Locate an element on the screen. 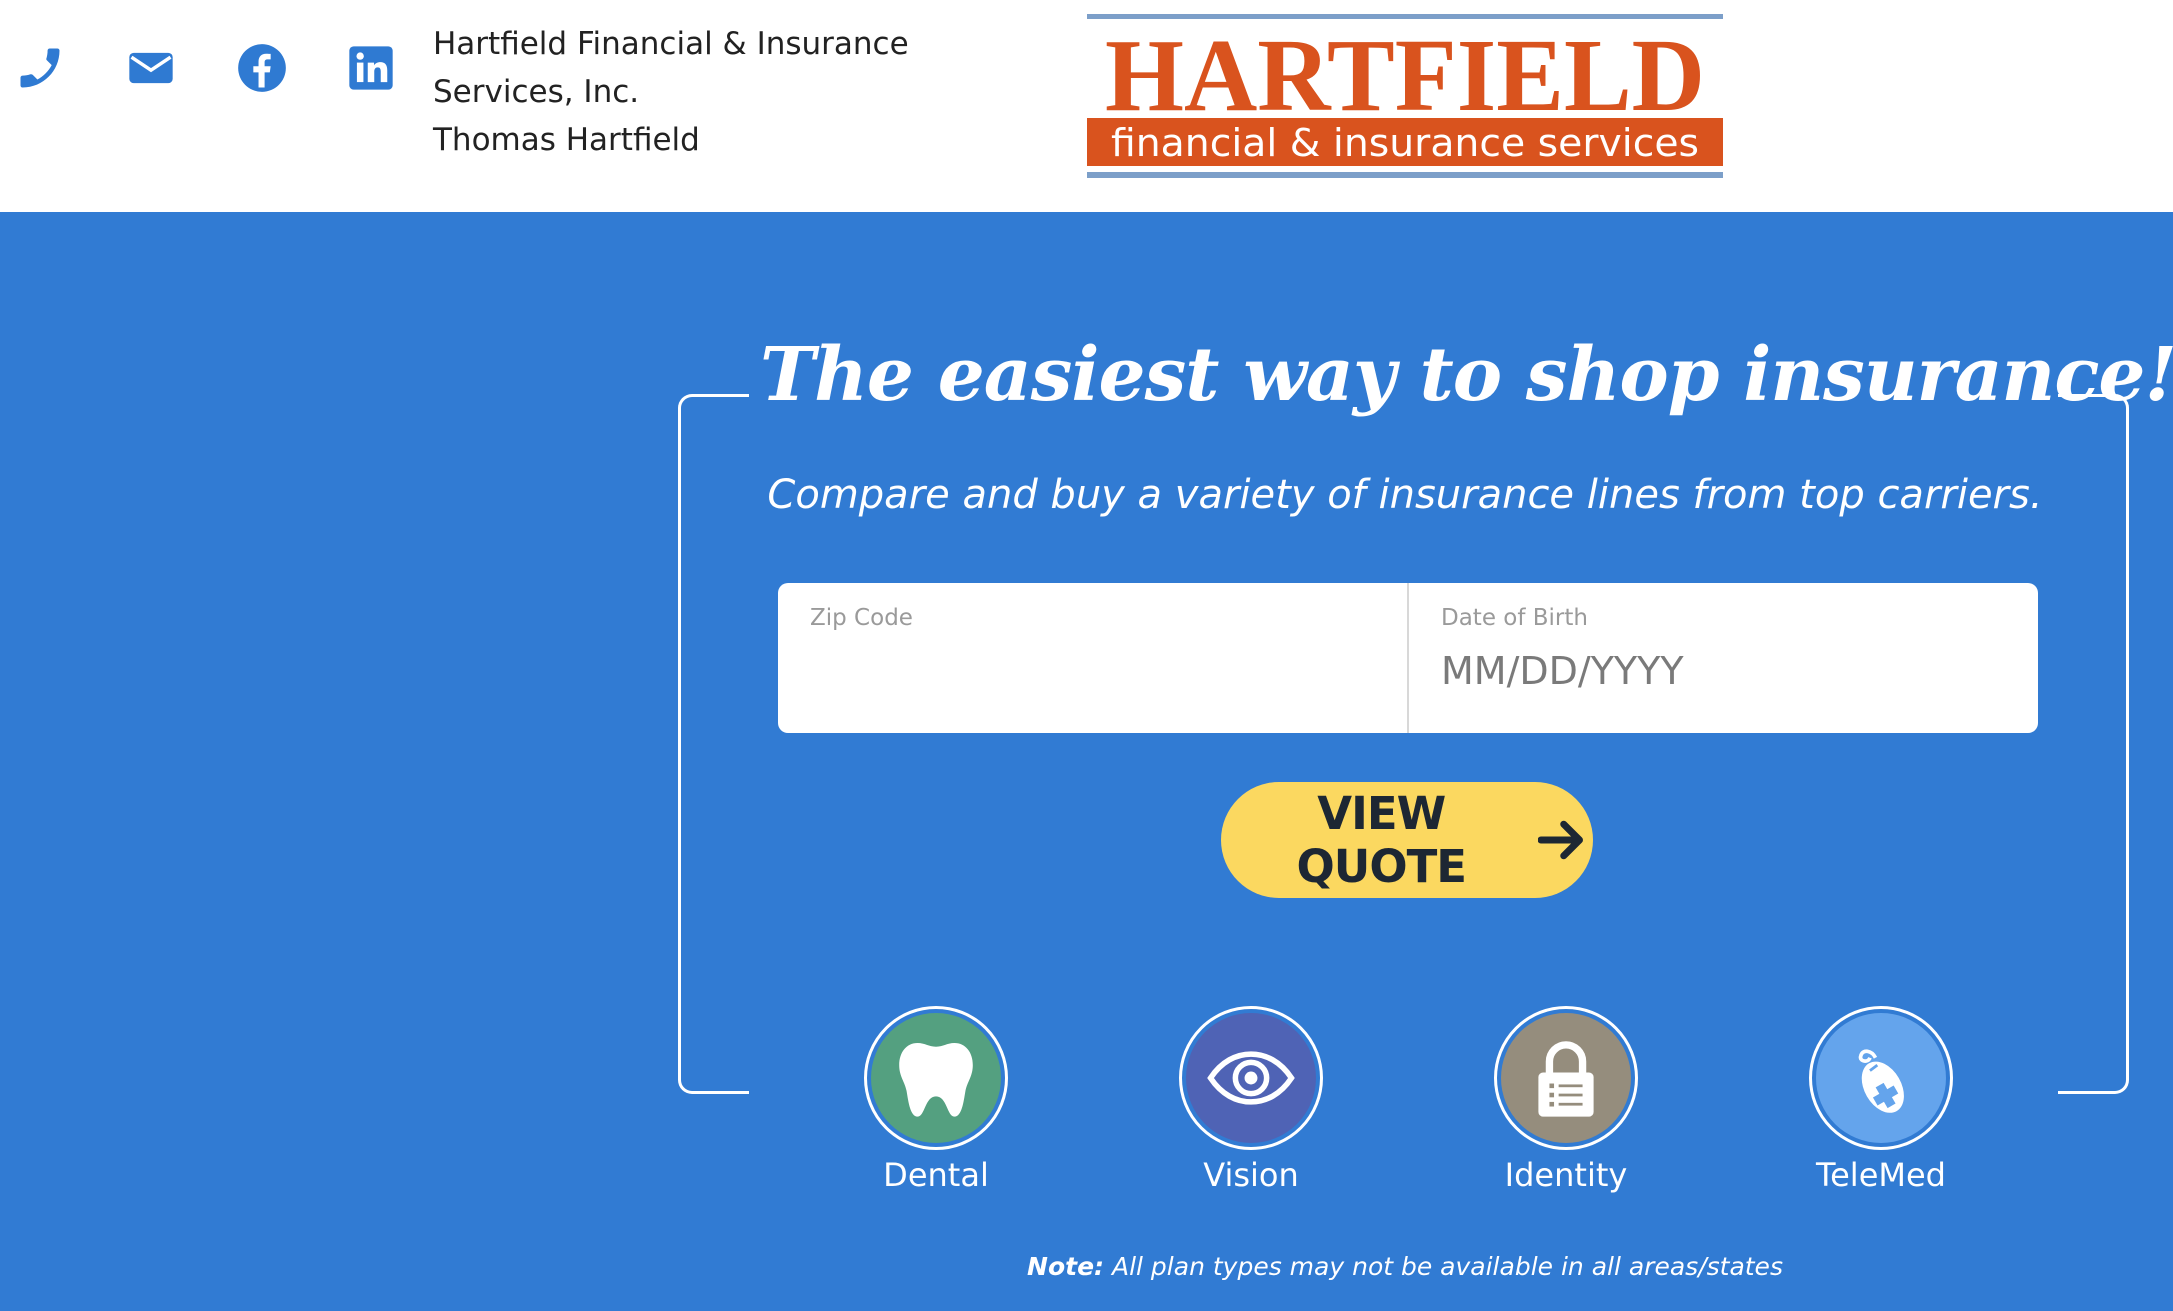  hero-headline: The easiest way to shop insurance! is located at coordinates (1466, 375).